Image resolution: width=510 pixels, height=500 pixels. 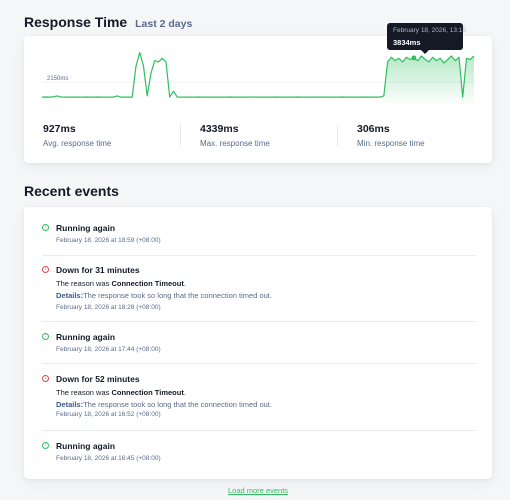 I want to click on stat-max-value: 4339ms, so click(x=219, y=129).